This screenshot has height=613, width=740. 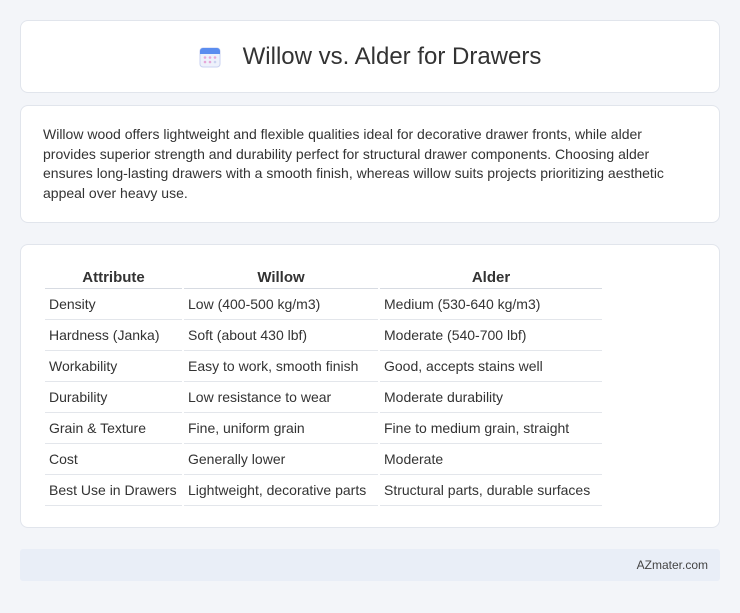 What do you see at coordinates (491, 304) in the screenshot?
I see `cell-alder: Medium (530-640 kg/m3)` at bounding box center [491, 304].